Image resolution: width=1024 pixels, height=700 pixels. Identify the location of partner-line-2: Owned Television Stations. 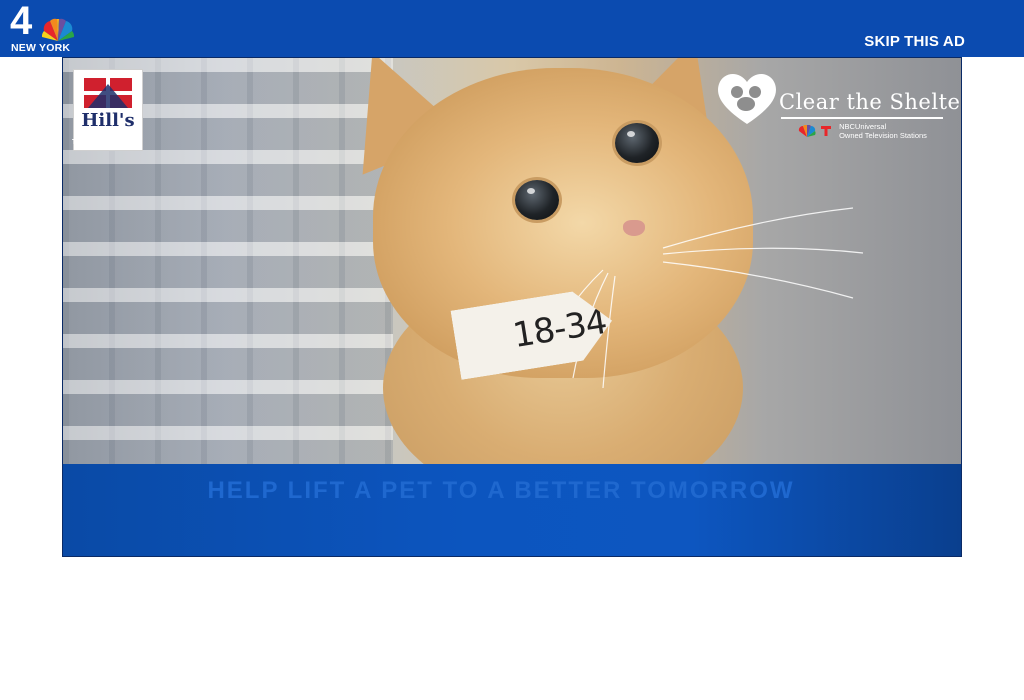
(883, 135).